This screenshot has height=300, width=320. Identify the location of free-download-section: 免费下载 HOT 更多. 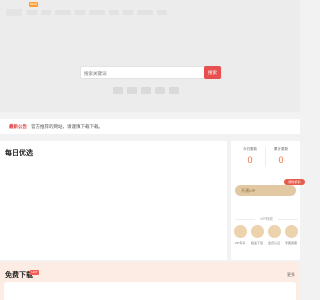
(150, 281).